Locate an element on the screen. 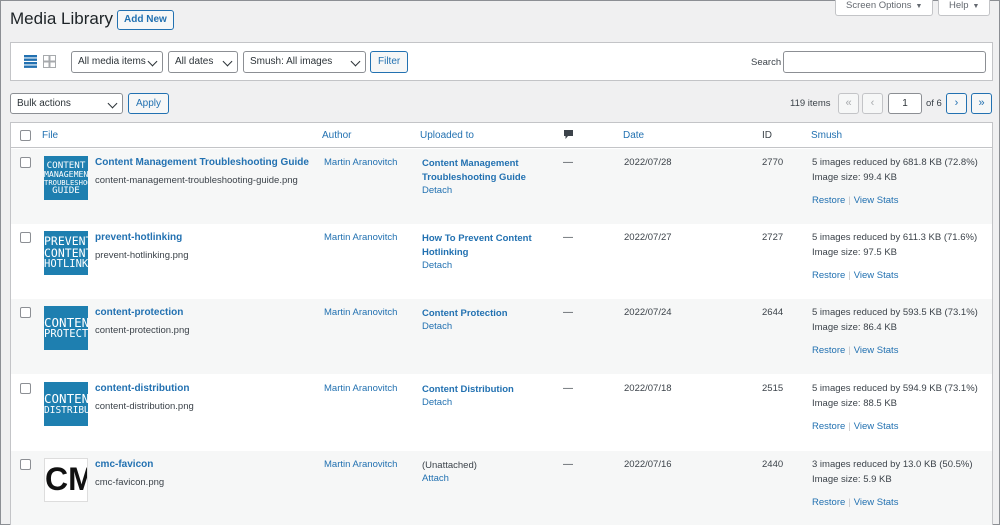 This screenshot has height=525, width=1000. media-title-link: content-distribution is located at coordinates (142, 388).